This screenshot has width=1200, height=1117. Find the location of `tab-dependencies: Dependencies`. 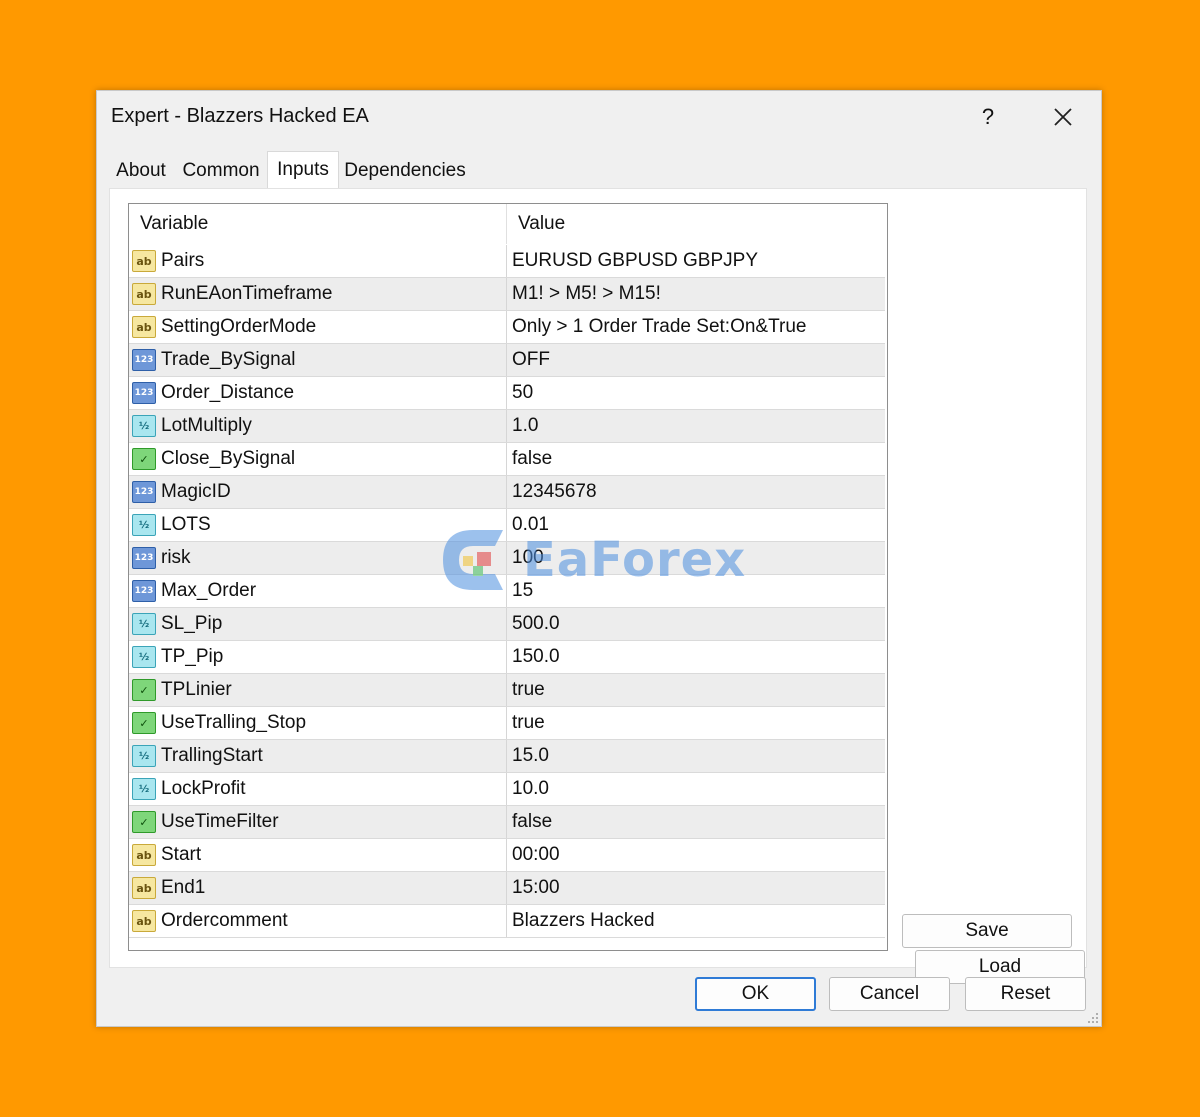

tab-dependencies: Dependencies is located at coordinates (405, 171).